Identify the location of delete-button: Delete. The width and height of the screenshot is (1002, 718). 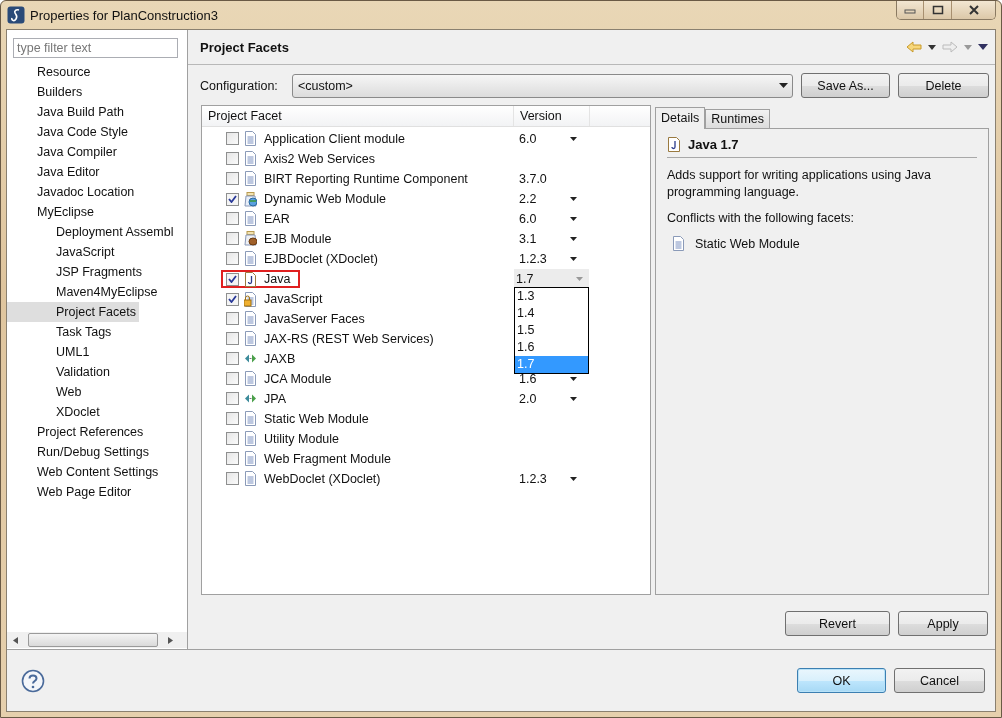
(943, 85).